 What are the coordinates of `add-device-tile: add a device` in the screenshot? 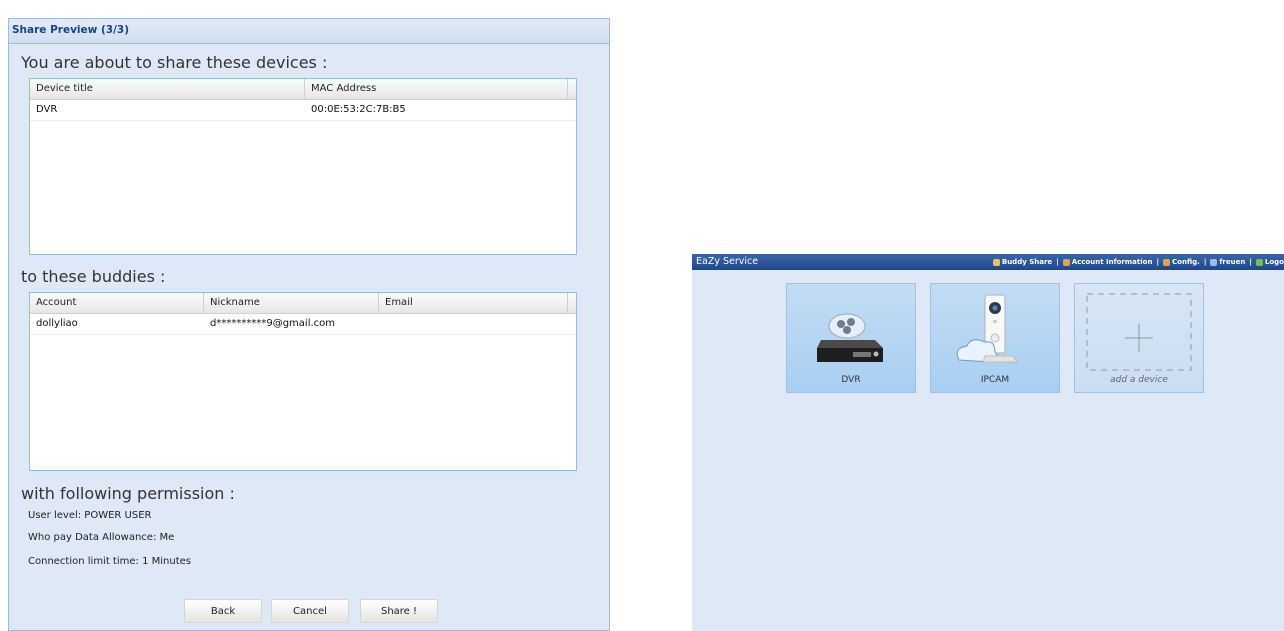 It's located at (1139, 338).